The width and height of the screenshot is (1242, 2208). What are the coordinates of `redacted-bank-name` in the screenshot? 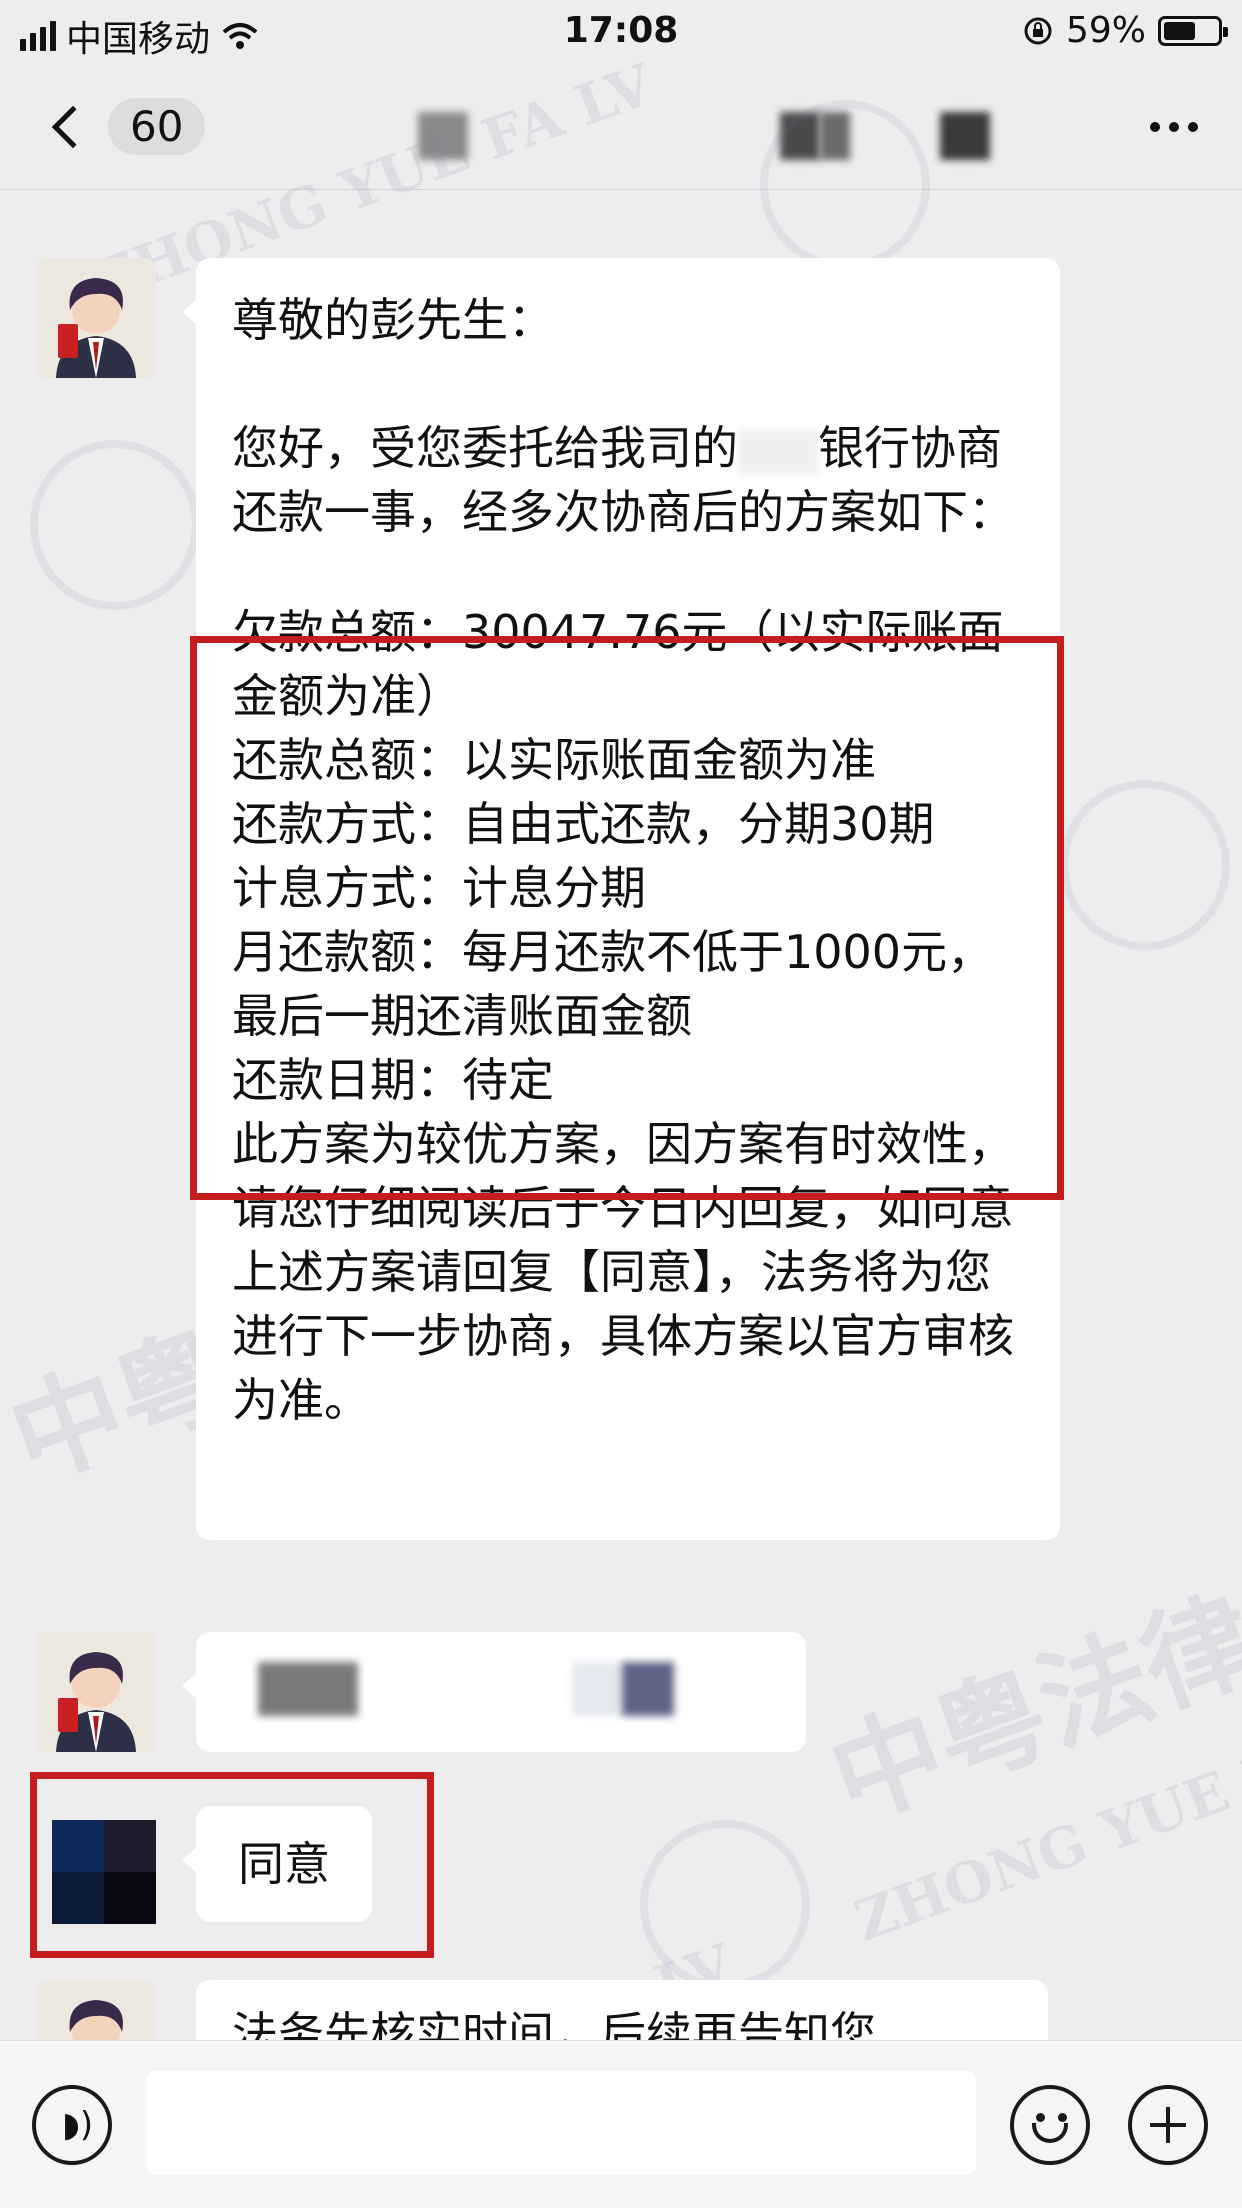 It's located at (778, 451).